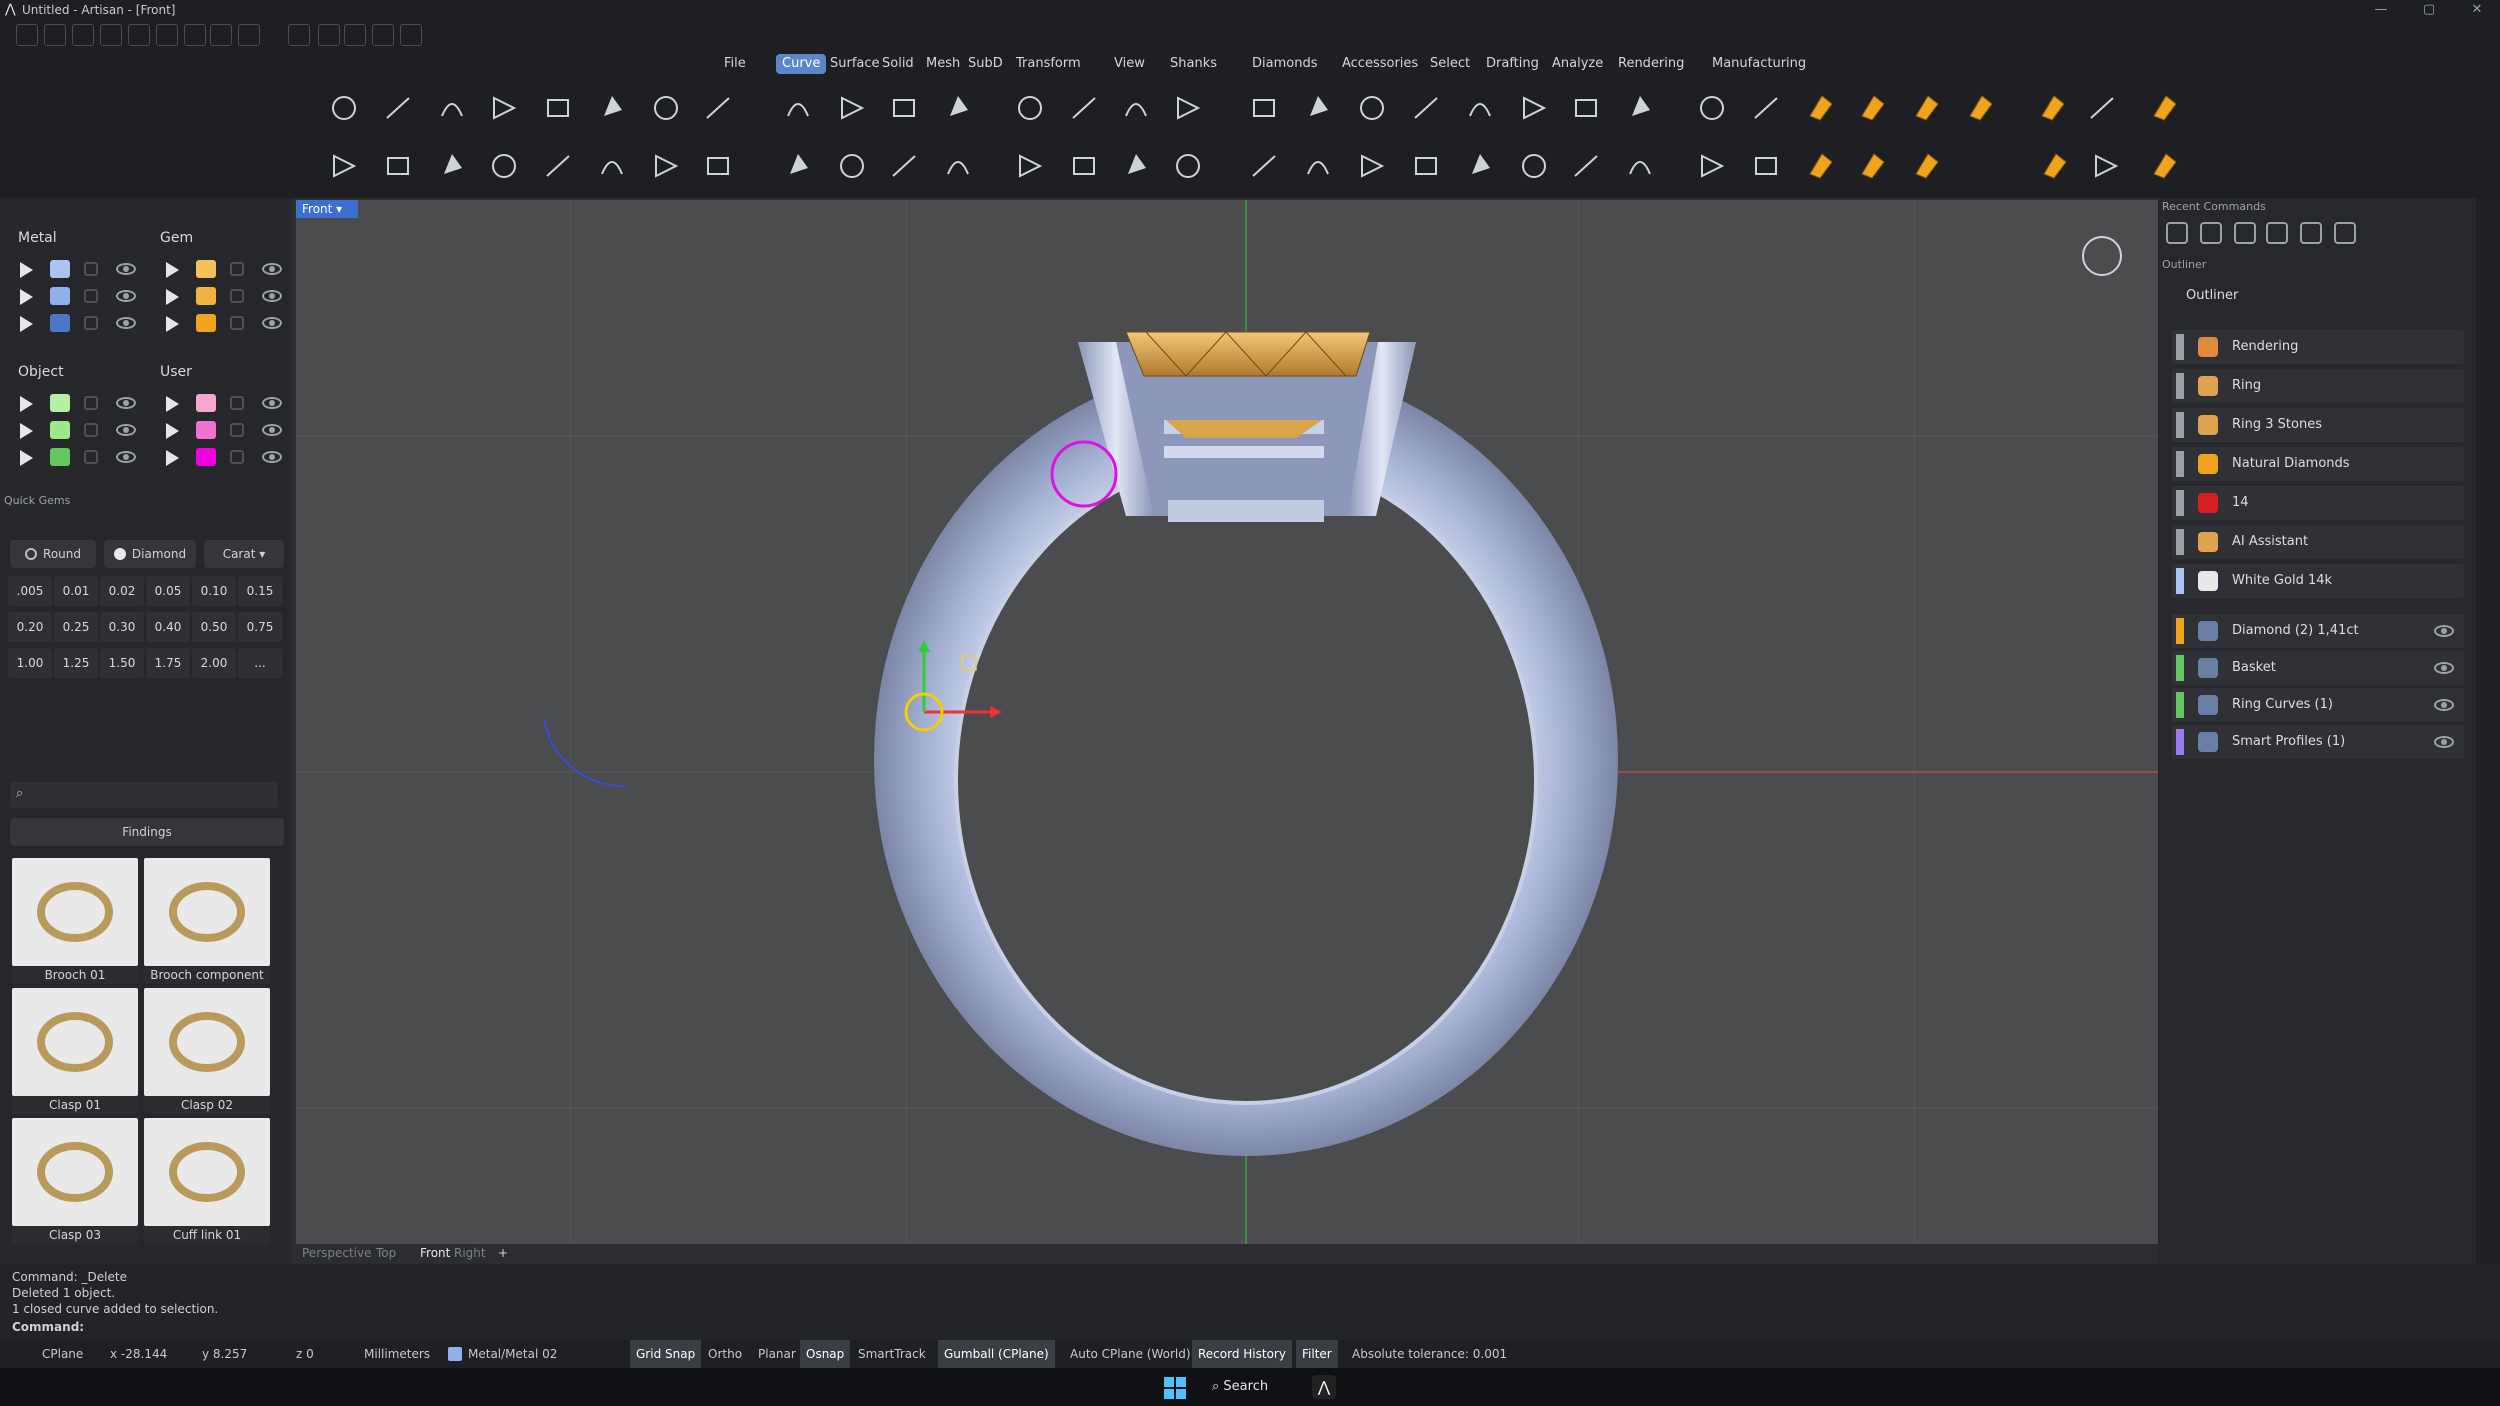 The image size is (2500, 1406). I want to click on library-category-dropdown: Findings, so click(147, 832).